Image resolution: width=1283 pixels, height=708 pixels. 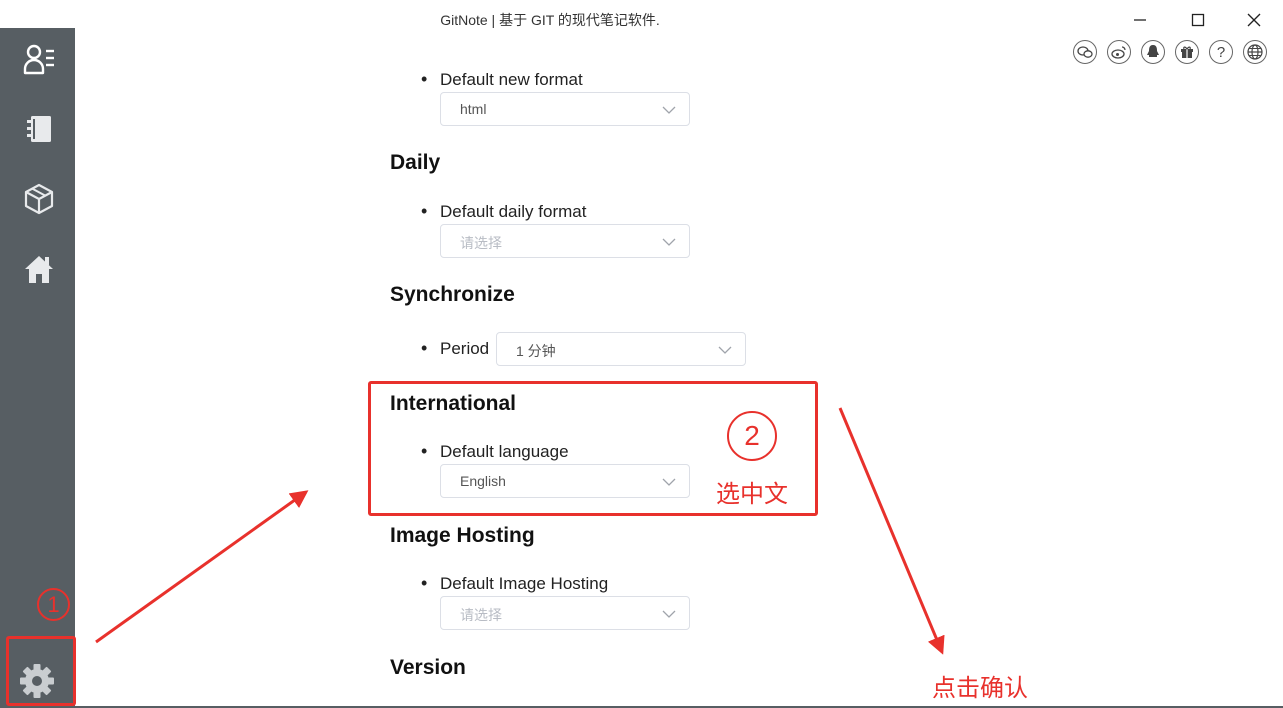 I want to click on arrow-to-international, so click(x=202, y=567).